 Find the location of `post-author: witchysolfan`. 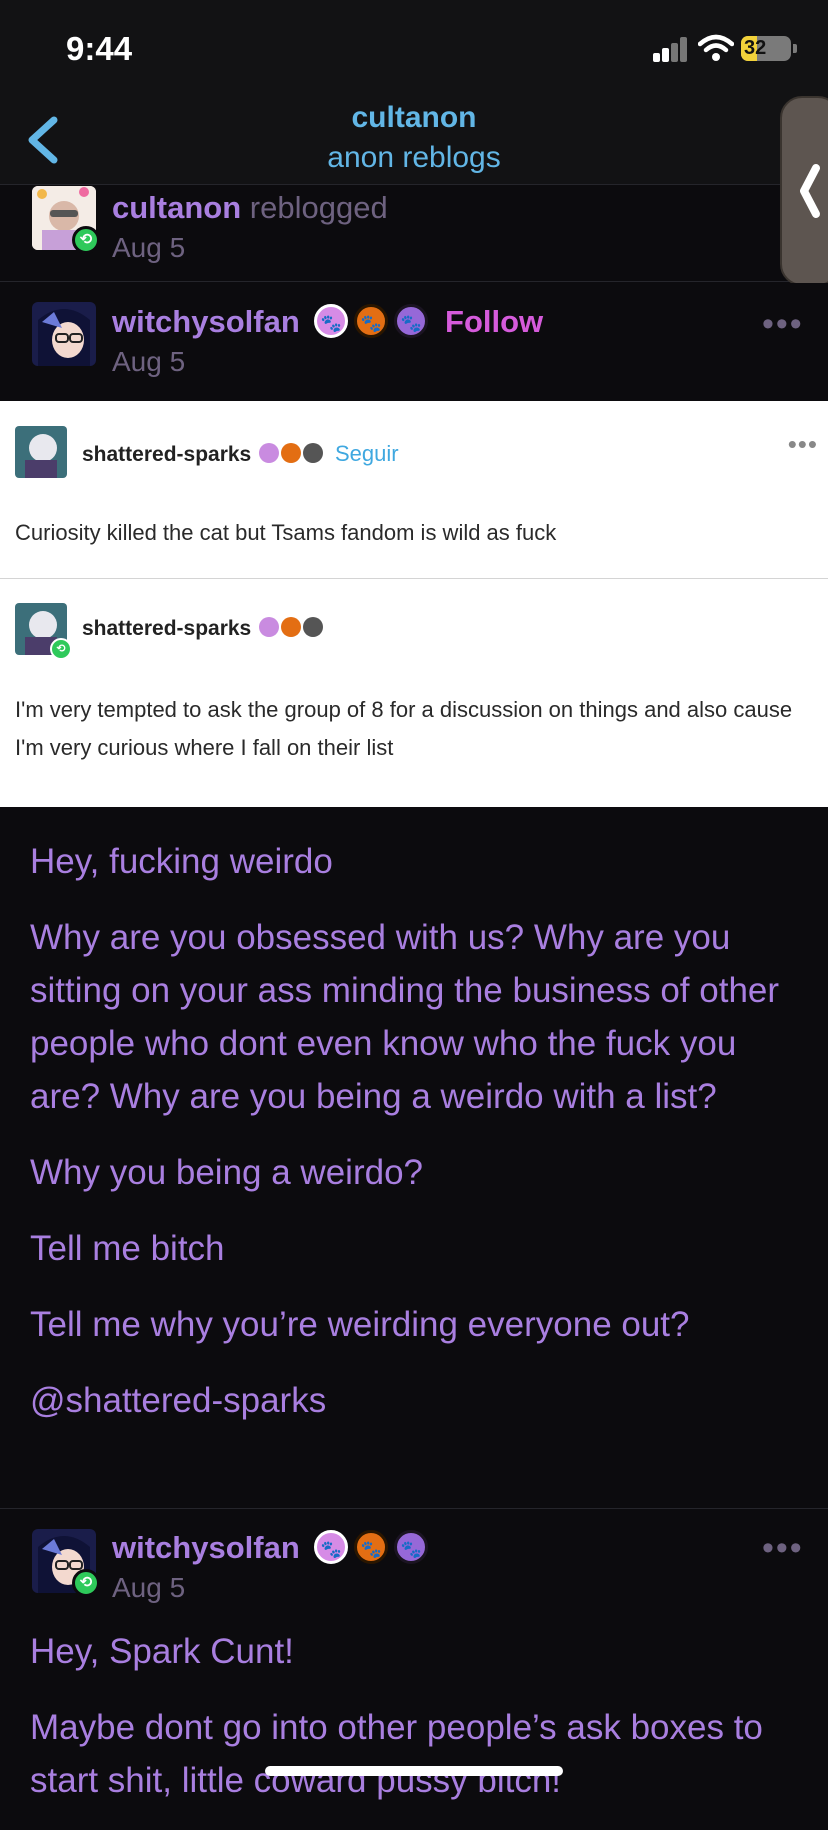

post-author: witchysolfan is located at coordinates (206, 321).